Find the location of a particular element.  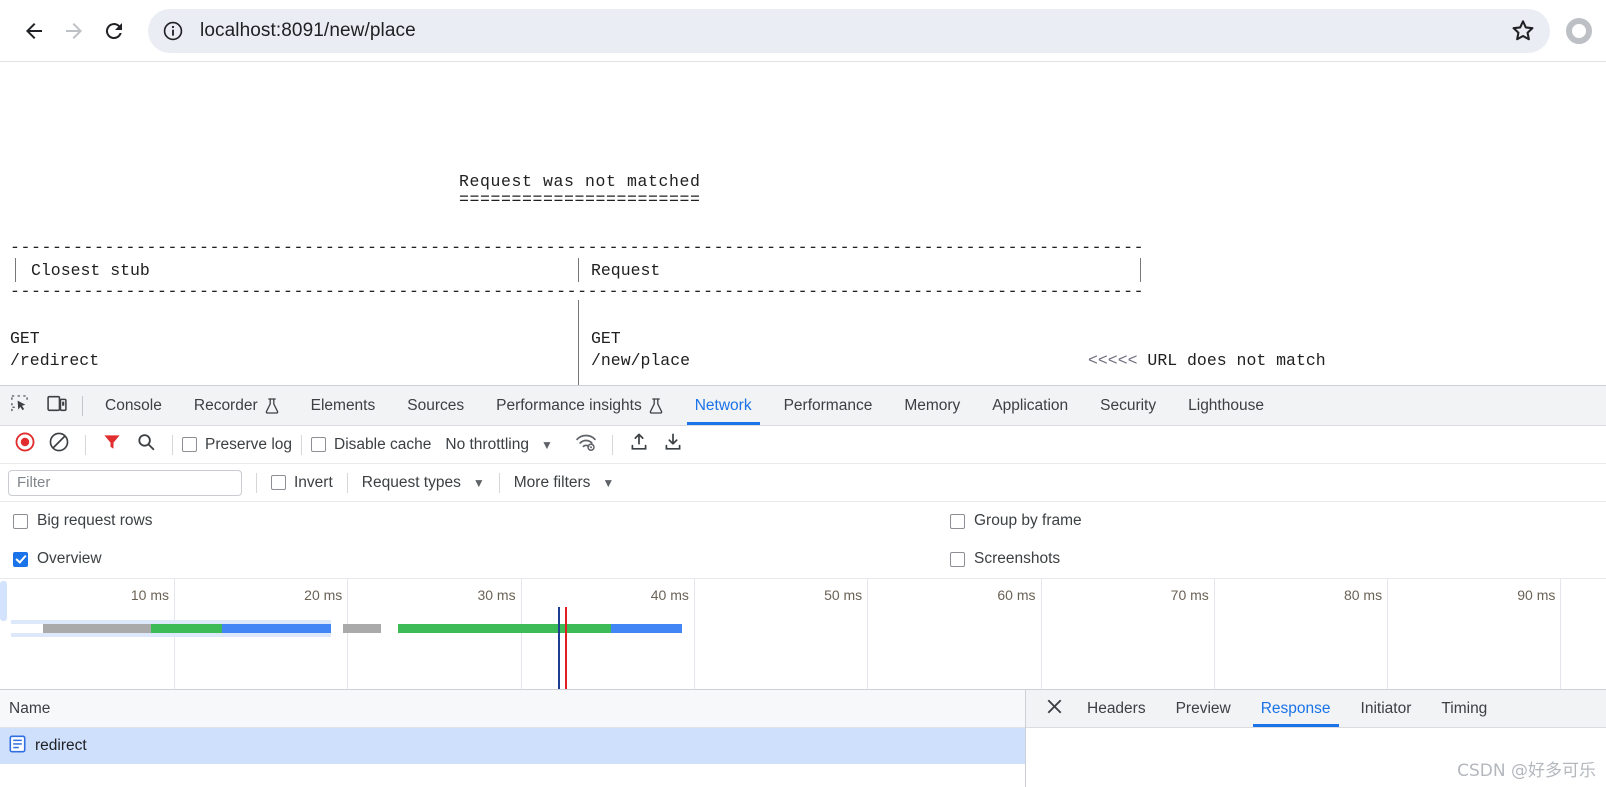

overview-gridline is located at coordinates (1041, 634).